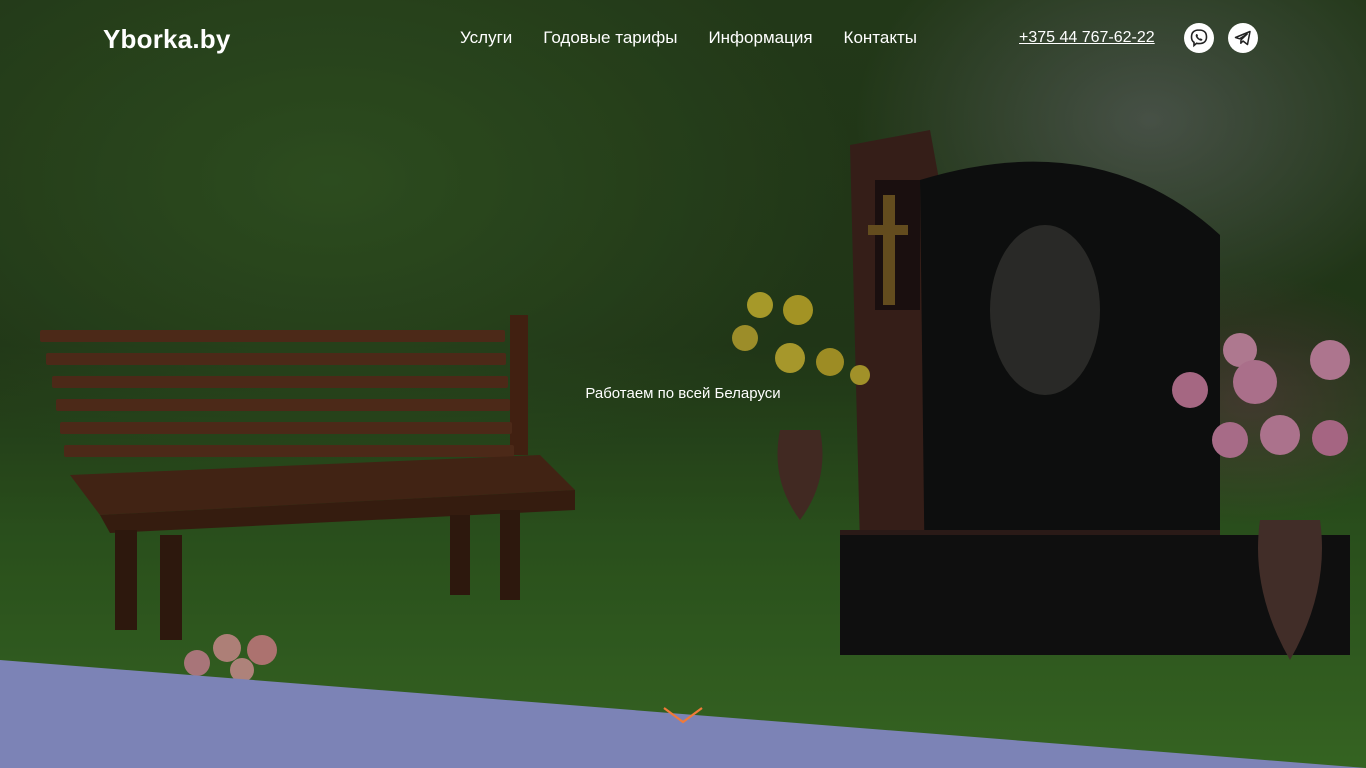 The height and width of the screenshot is (768, 1366). I want to click on site-logo: Yborka.by, so click(167, 39).